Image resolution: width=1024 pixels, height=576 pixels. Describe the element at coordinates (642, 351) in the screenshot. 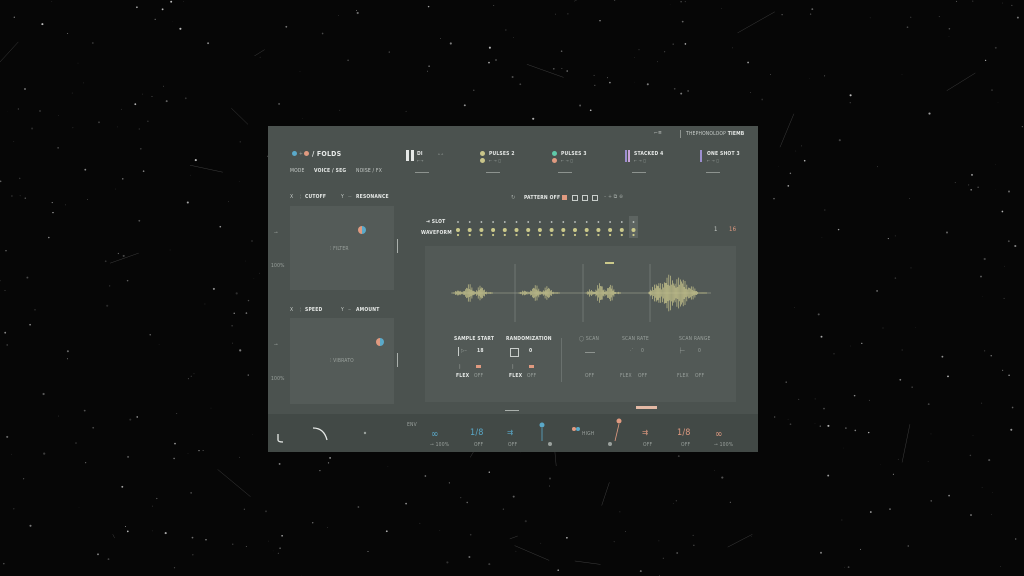

I see `scan-rate-value: 0` at that location.